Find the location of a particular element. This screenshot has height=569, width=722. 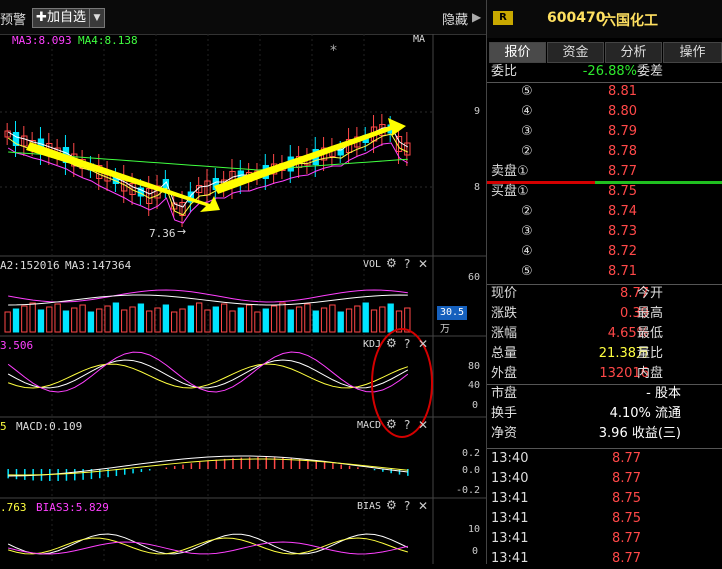

buy-level-label: 买盘① is located at coordinates (510, 191).